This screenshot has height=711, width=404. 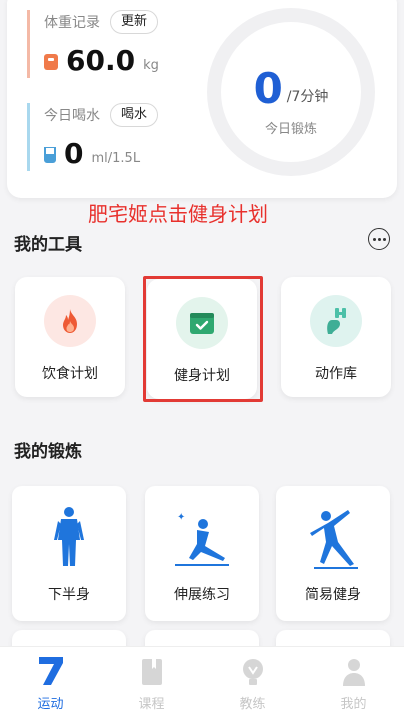 What do you see at coordinates (134, 115) in the screenshot?
I see `drink-water-button: 喝水` at bounding box center [134, 115].